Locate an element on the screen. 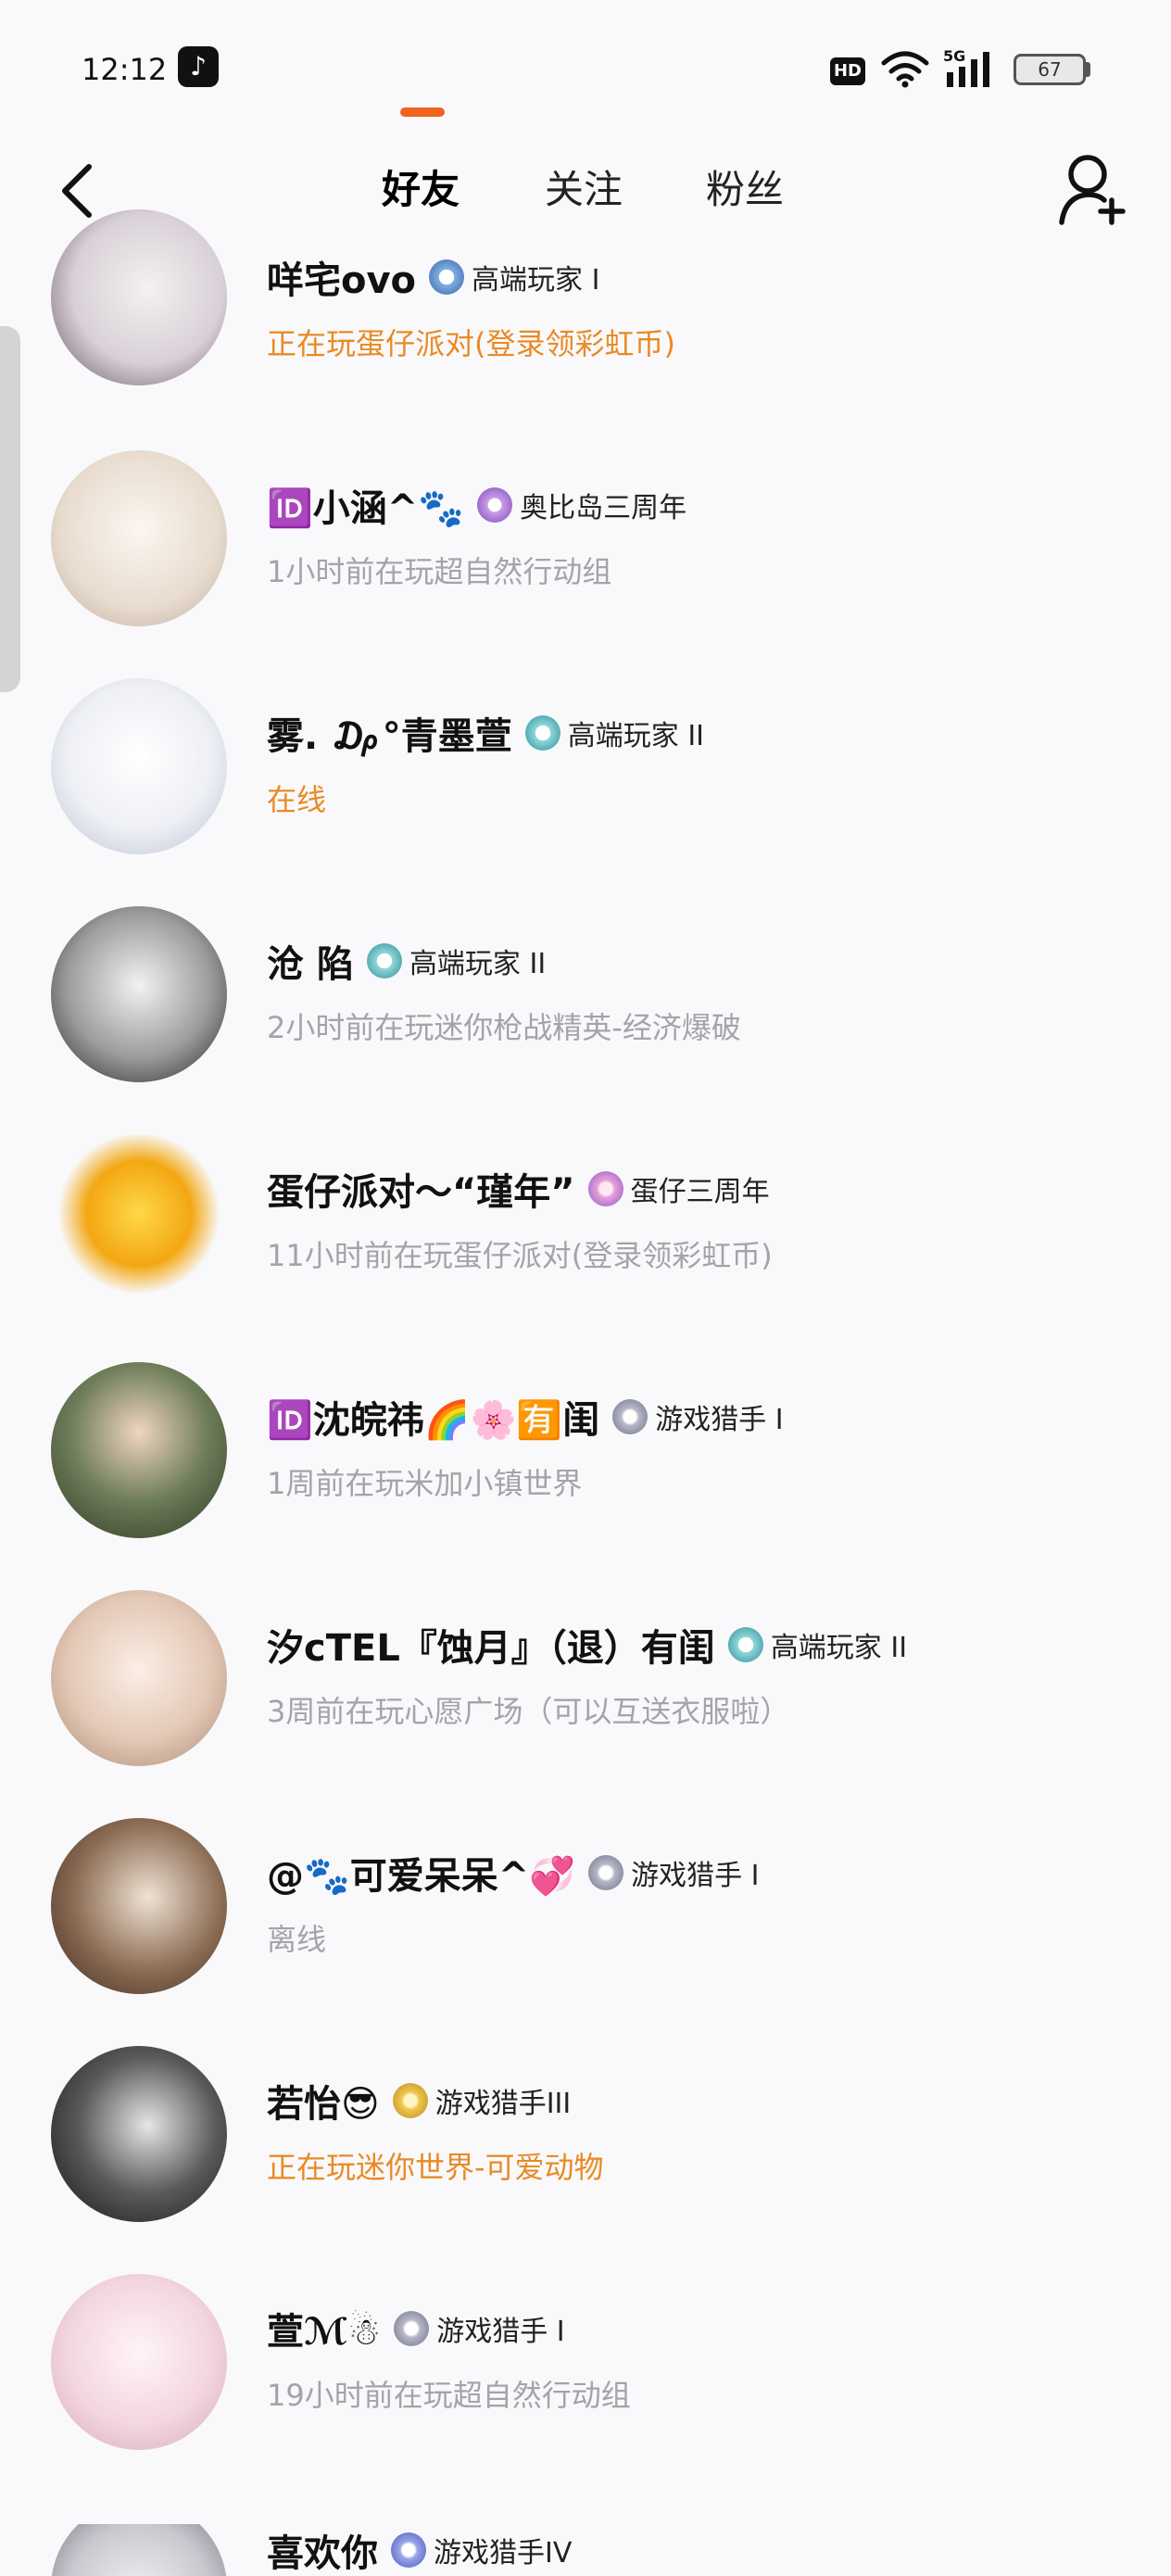  friend-row: 若怡😎 游戏猎手III 正在玩迷你世界-可爱动物 is located at coordinates (585, 2173).